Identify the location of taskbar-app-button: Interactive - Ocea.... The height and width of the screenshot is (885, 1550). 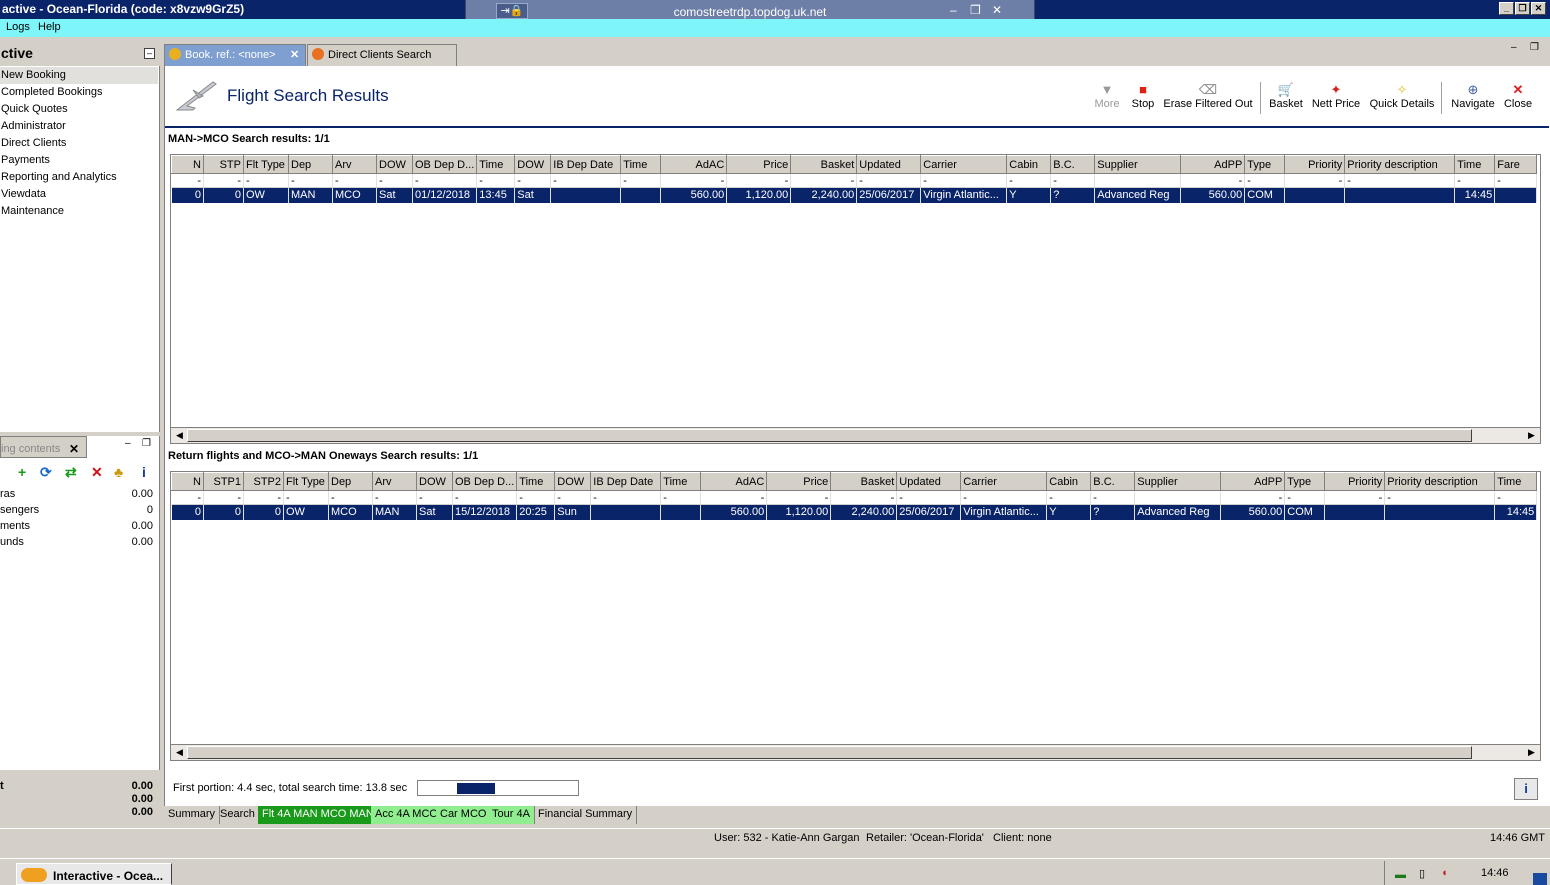
(94, 874).